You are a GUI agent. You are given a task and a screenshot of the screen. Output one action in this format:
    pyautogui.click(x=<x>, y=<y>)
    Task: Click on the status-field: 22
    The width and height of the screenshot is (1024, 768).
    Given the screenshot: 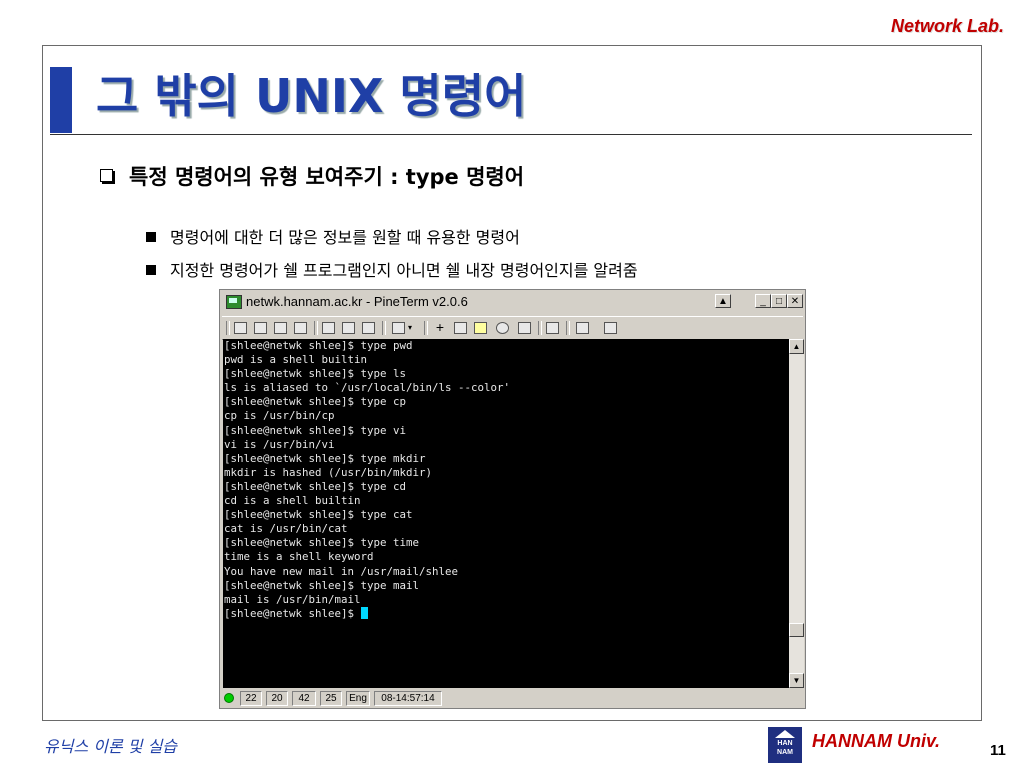 What is the action you would take?
    pyautogui.click(x=251, y=698)
    